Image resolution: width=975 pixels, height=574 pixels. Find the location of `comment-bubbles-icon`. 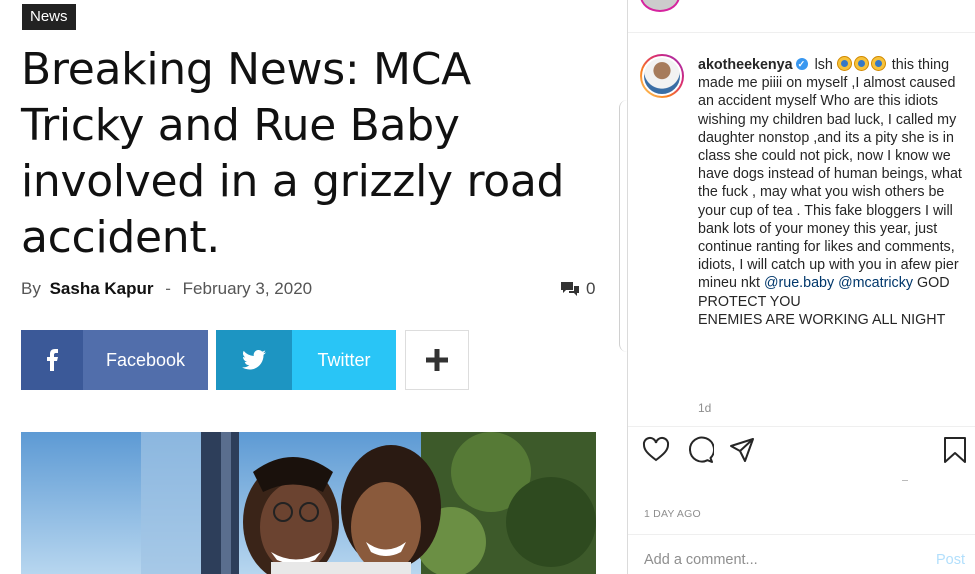

comment-bubbles-icon is located at coordinates (570, 289).